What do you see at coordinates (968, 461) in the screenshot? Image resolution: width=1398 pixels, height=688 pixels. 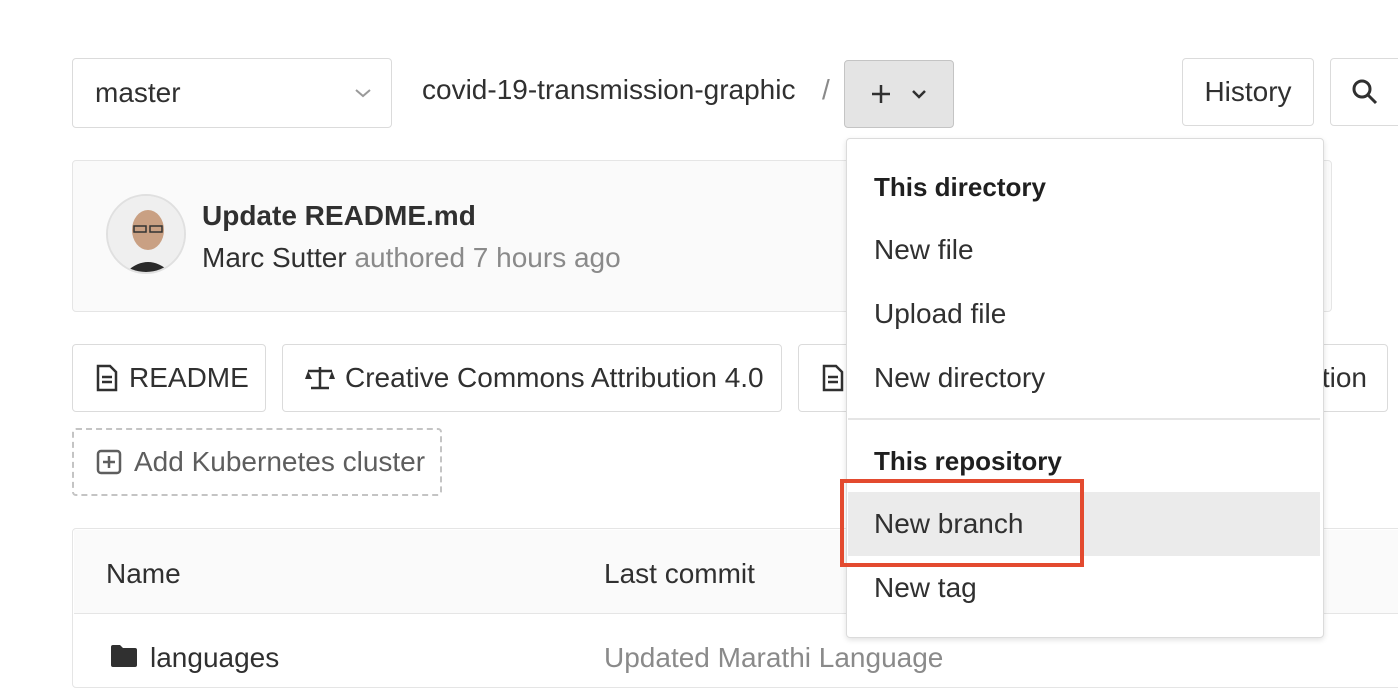 I see `menu-section-this-repository: This repository` at bounding box center [968, 461].